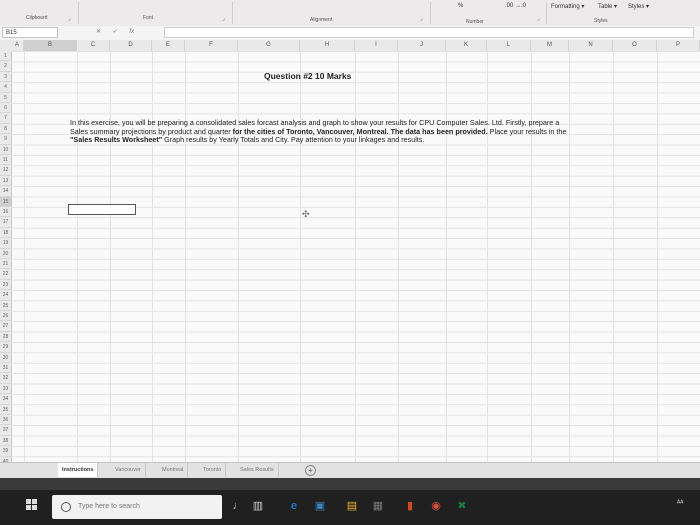 The height and width of the screenshot is (525, 700). Describe the element at coordinates (423, 19) in the screenshot. I see `alignment-launcher-icon: ⌟` at that location.